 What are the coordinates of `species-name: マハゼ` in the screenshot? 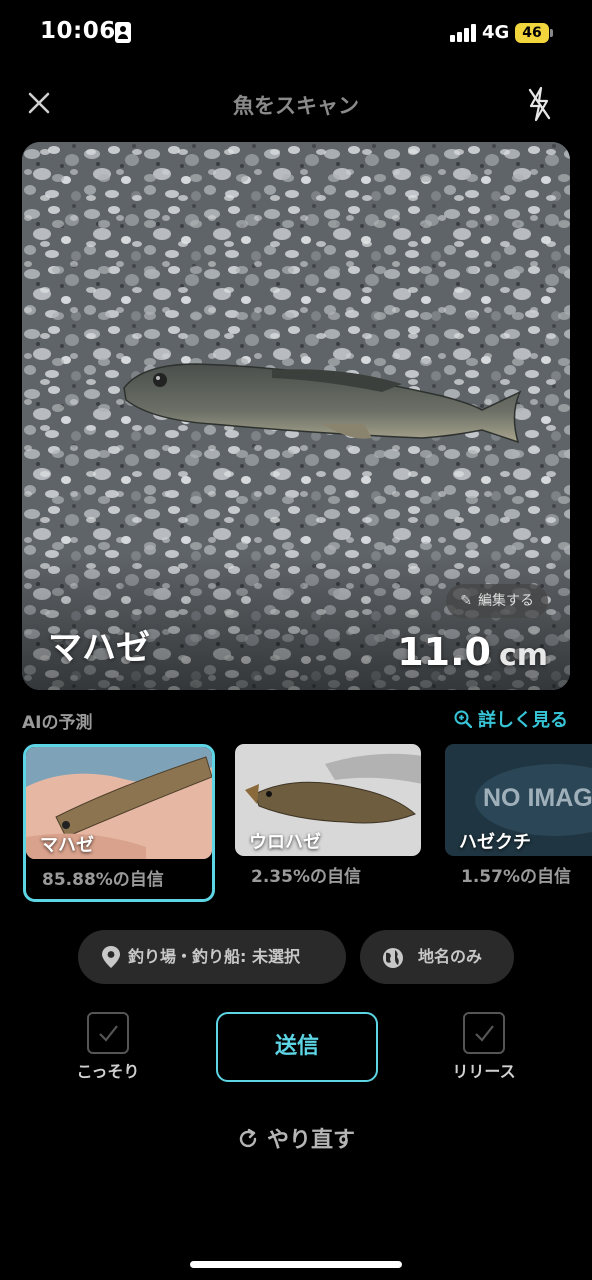 It's located at (99, 648).